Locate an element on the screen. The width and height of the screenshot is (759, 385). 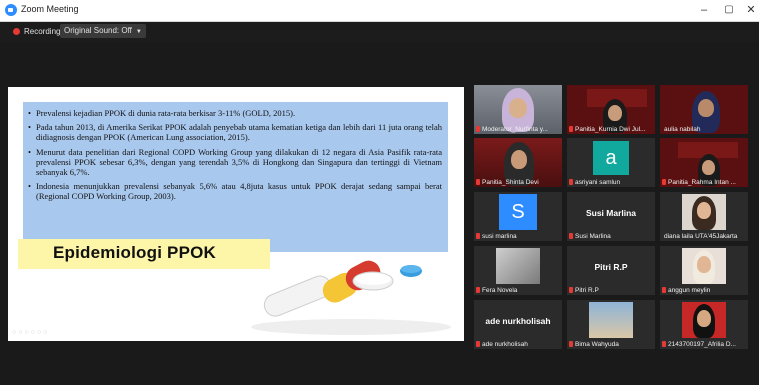
pills-image is located at coordinates (351, 297).